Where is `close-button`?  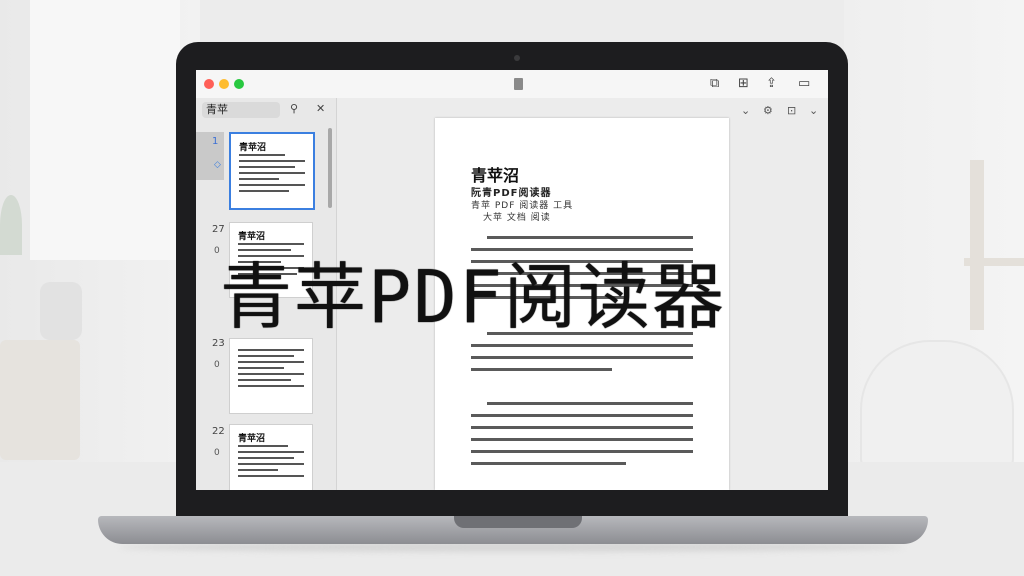 close-button is located at coordinates (209, 84).